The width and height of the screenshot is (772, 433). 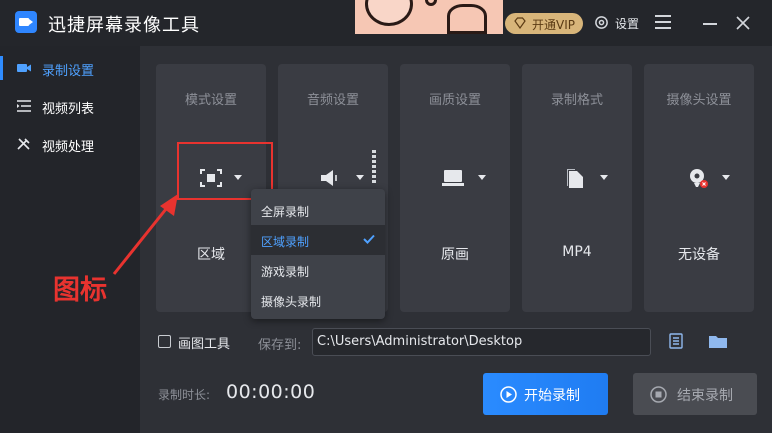 I want to click on file-icon, so click(x=575, y=178).